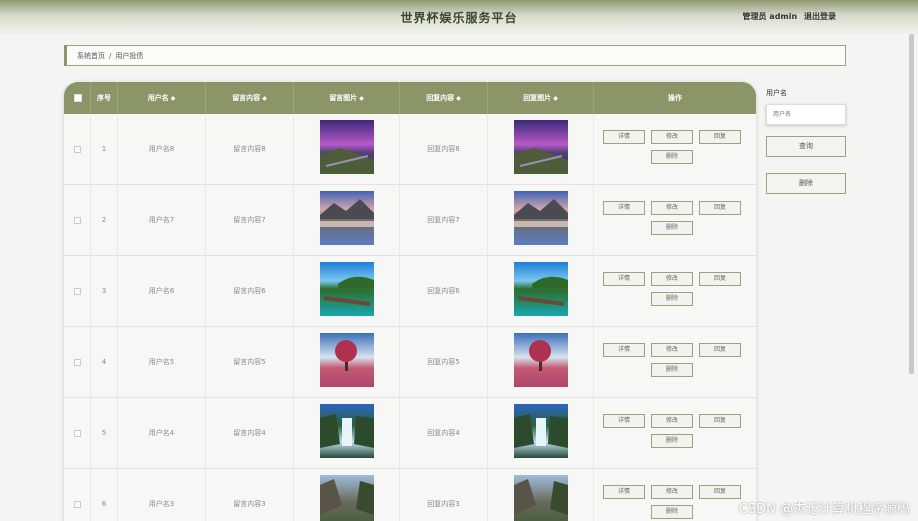 This screenshot has width=918, height=521. What do you see at coordinates (250, 149) in the screenshot?
I see `row-content: 留言内容8` at bounding box center [250, 149].